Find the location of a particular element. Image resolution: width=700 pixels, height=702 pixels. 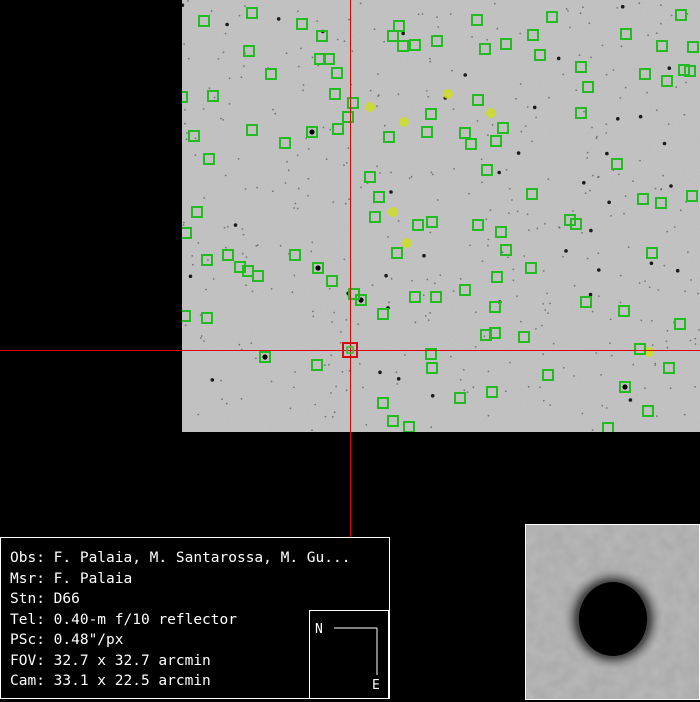

compass-rose-icon: N E is located at coordinates (349, 654).